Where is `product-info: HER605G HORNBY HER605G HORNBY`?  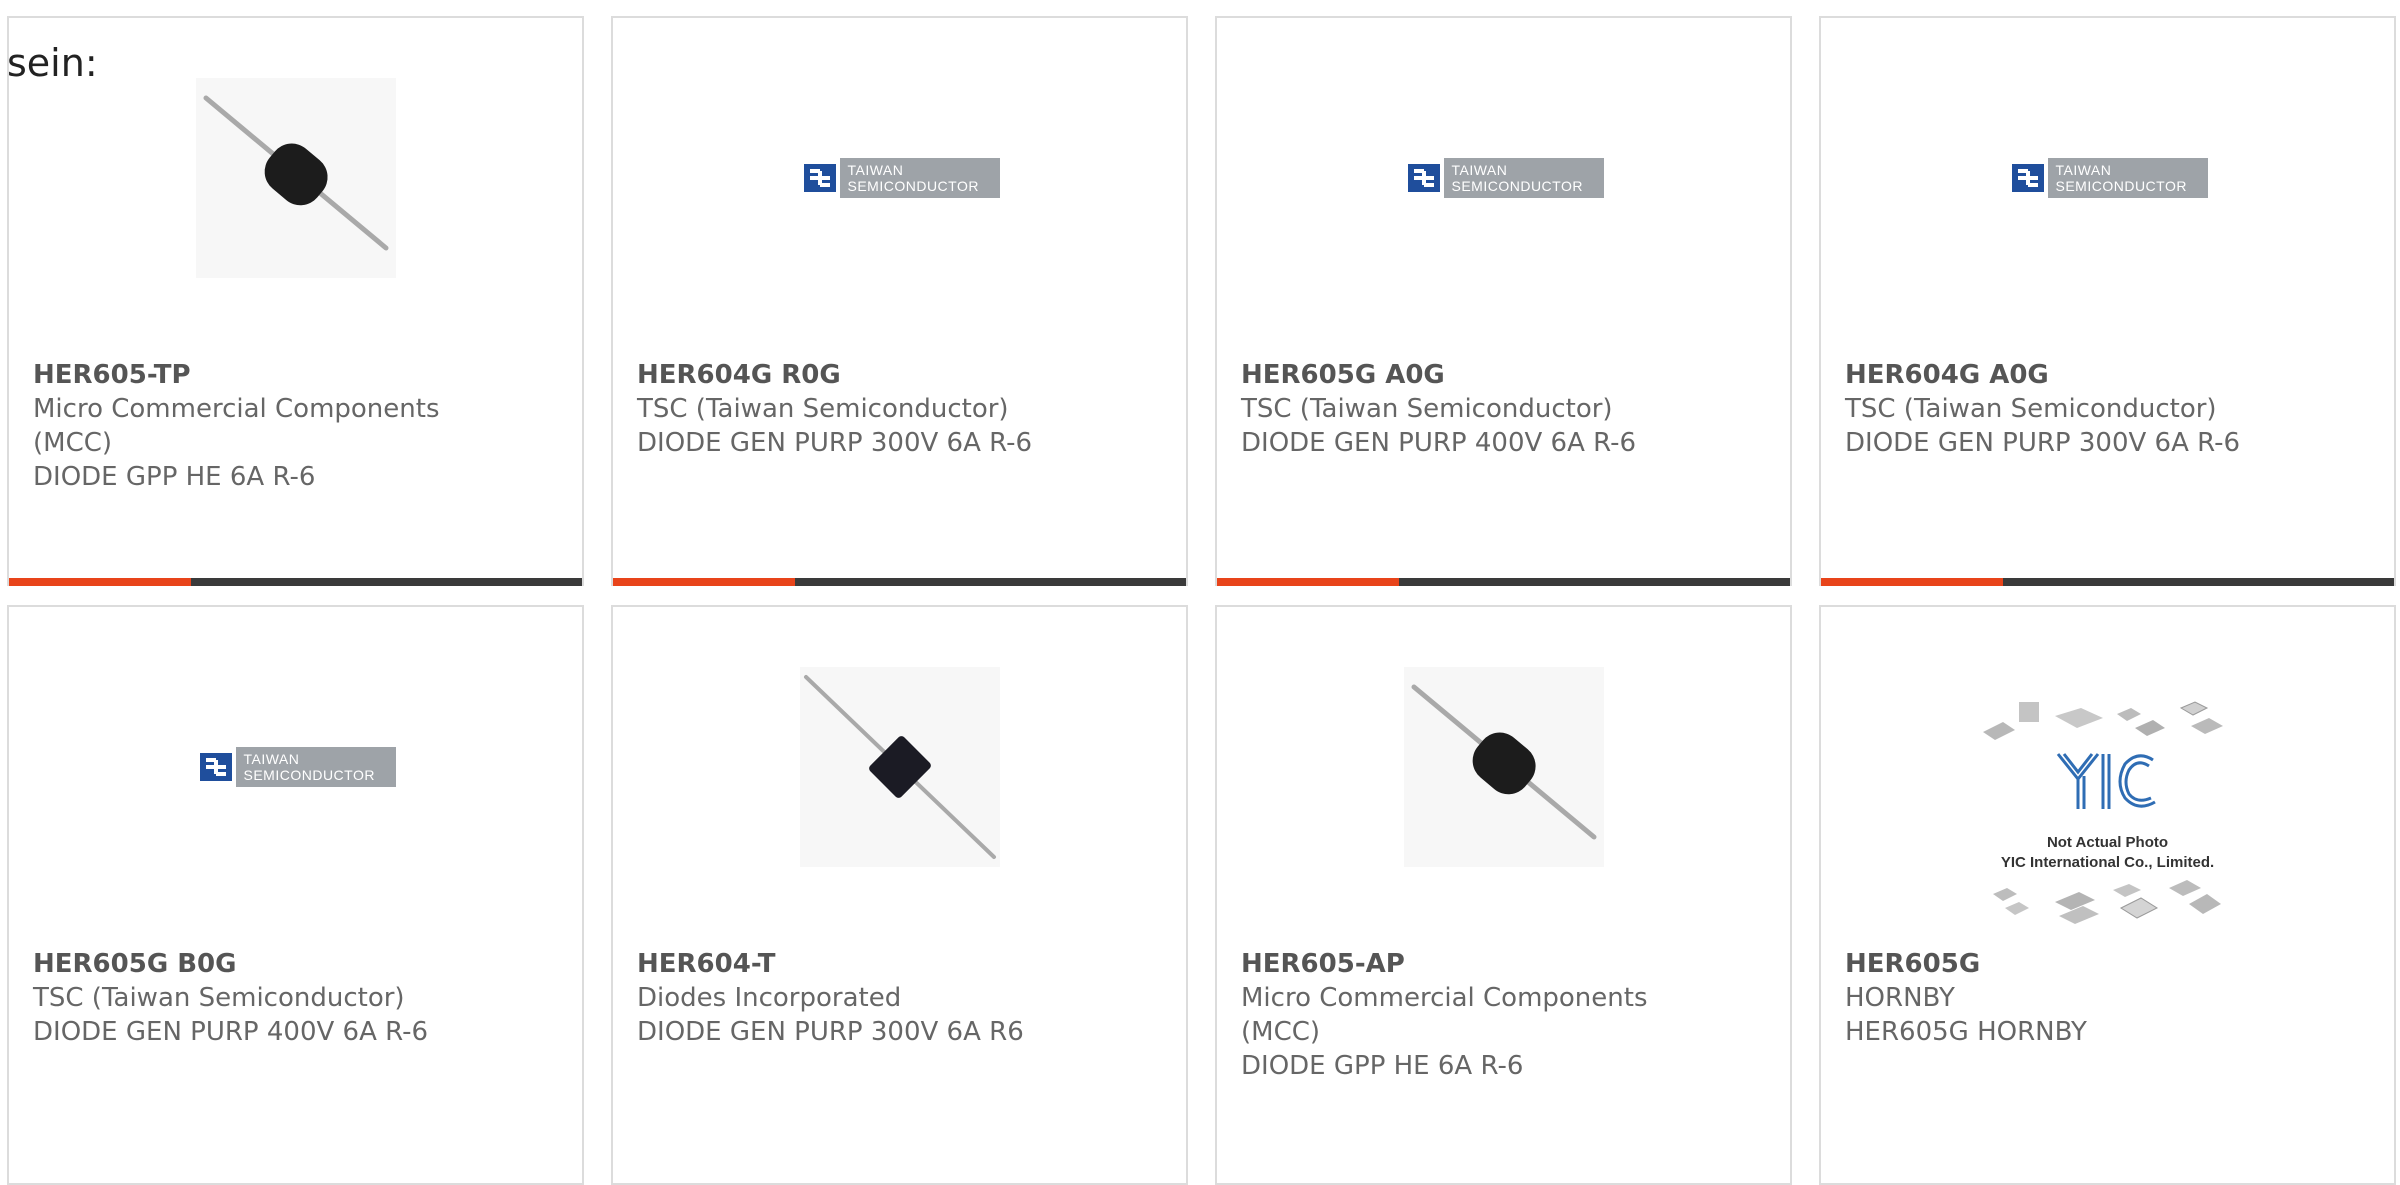
product-info: HER605G HORNBY HER605G HORNBY is located at coordinates (2107, 998).